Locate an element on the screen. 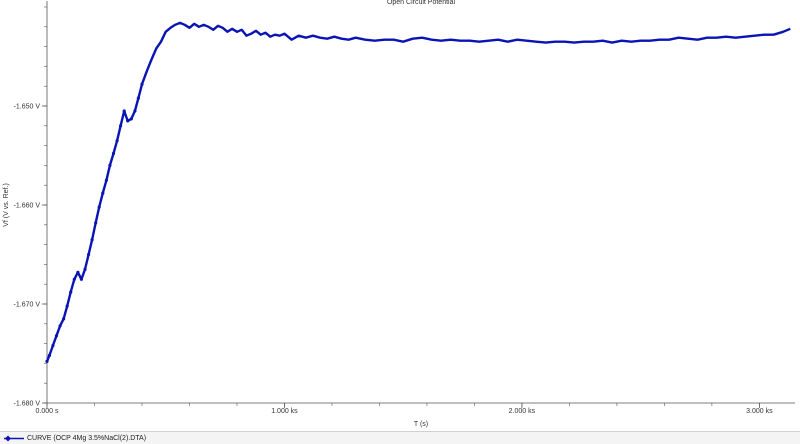 This screenshot has width=800, height=444. legend-entry-label: CURVE (OCP 4Mg 3.5%NaCl(2).DTA) is located at coordinates (87, 438).